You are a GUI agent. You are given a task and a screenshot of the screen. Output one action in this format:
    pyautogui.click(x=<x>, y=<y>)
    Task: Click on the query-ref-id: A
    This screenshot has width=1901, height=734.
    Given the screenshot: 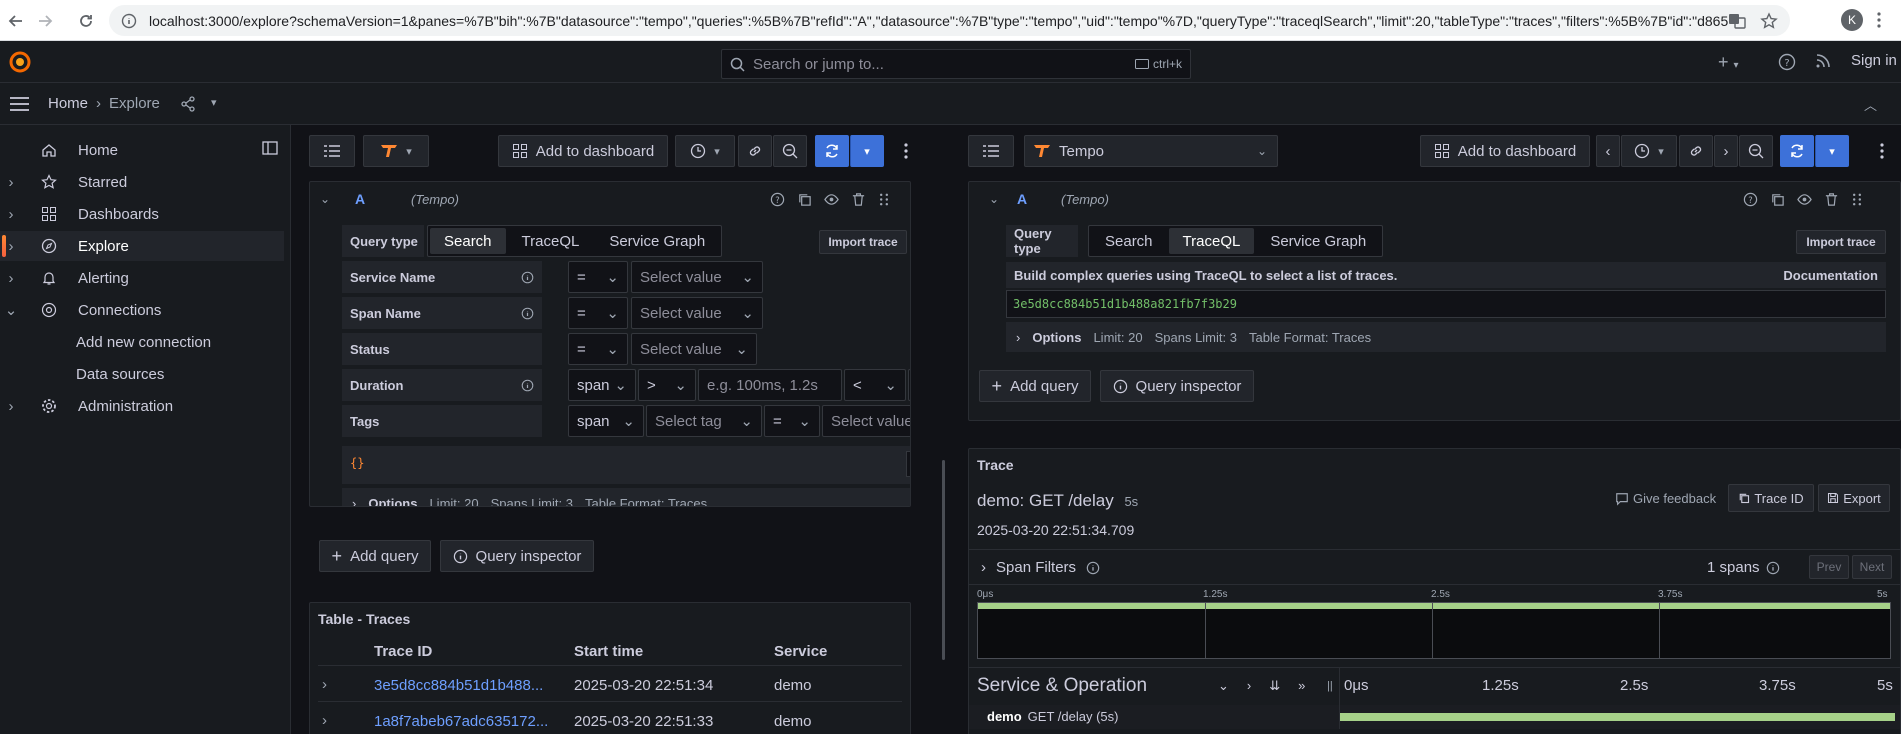 What is the action you would take?
    pyautogui.click(x=1022, y=199)
    